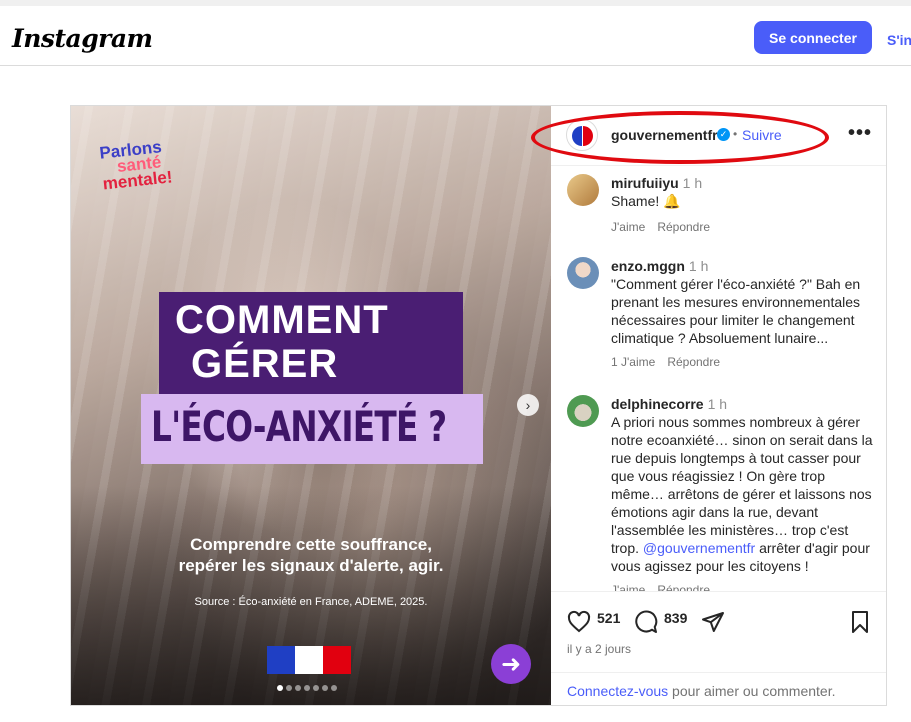  I want to click on brand-logo: Parlons santé mentale!, so click(136, 165).